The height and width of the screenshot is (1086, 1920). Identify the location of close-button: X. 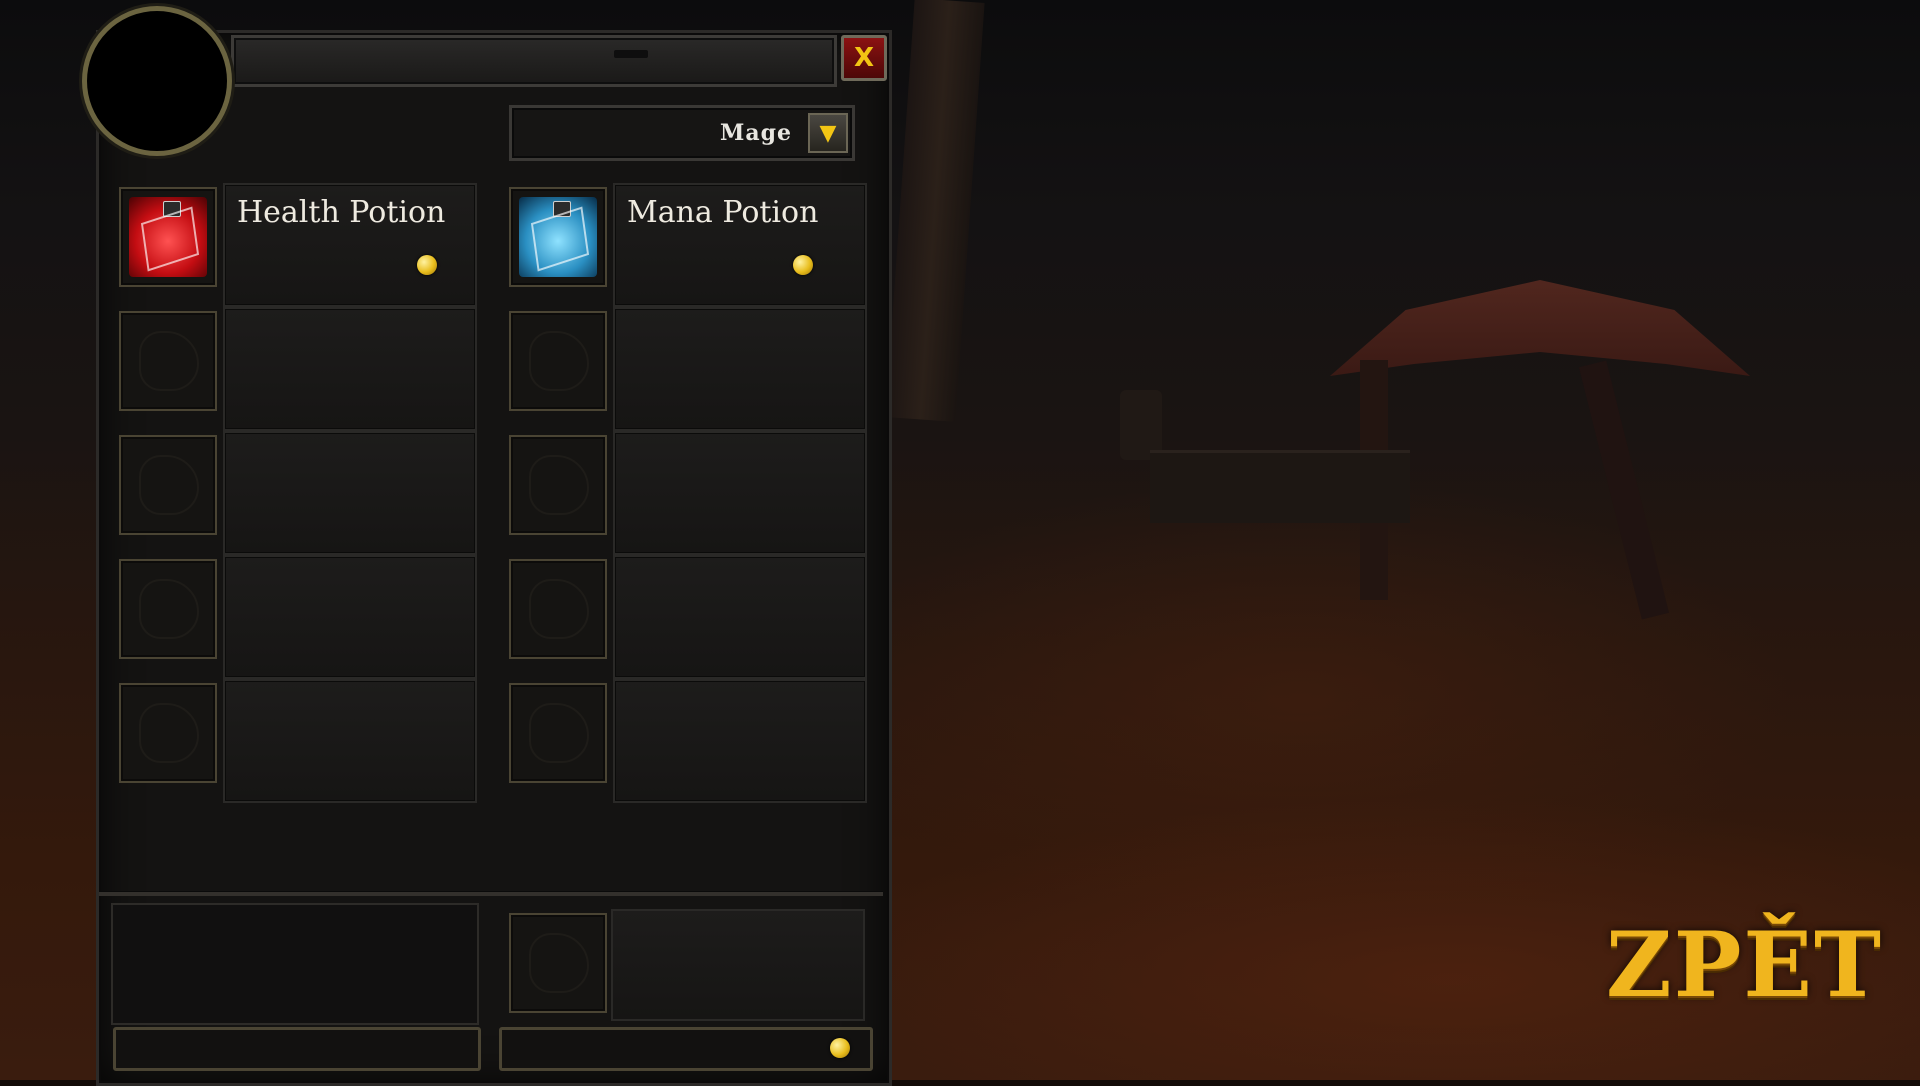
(864, 58).